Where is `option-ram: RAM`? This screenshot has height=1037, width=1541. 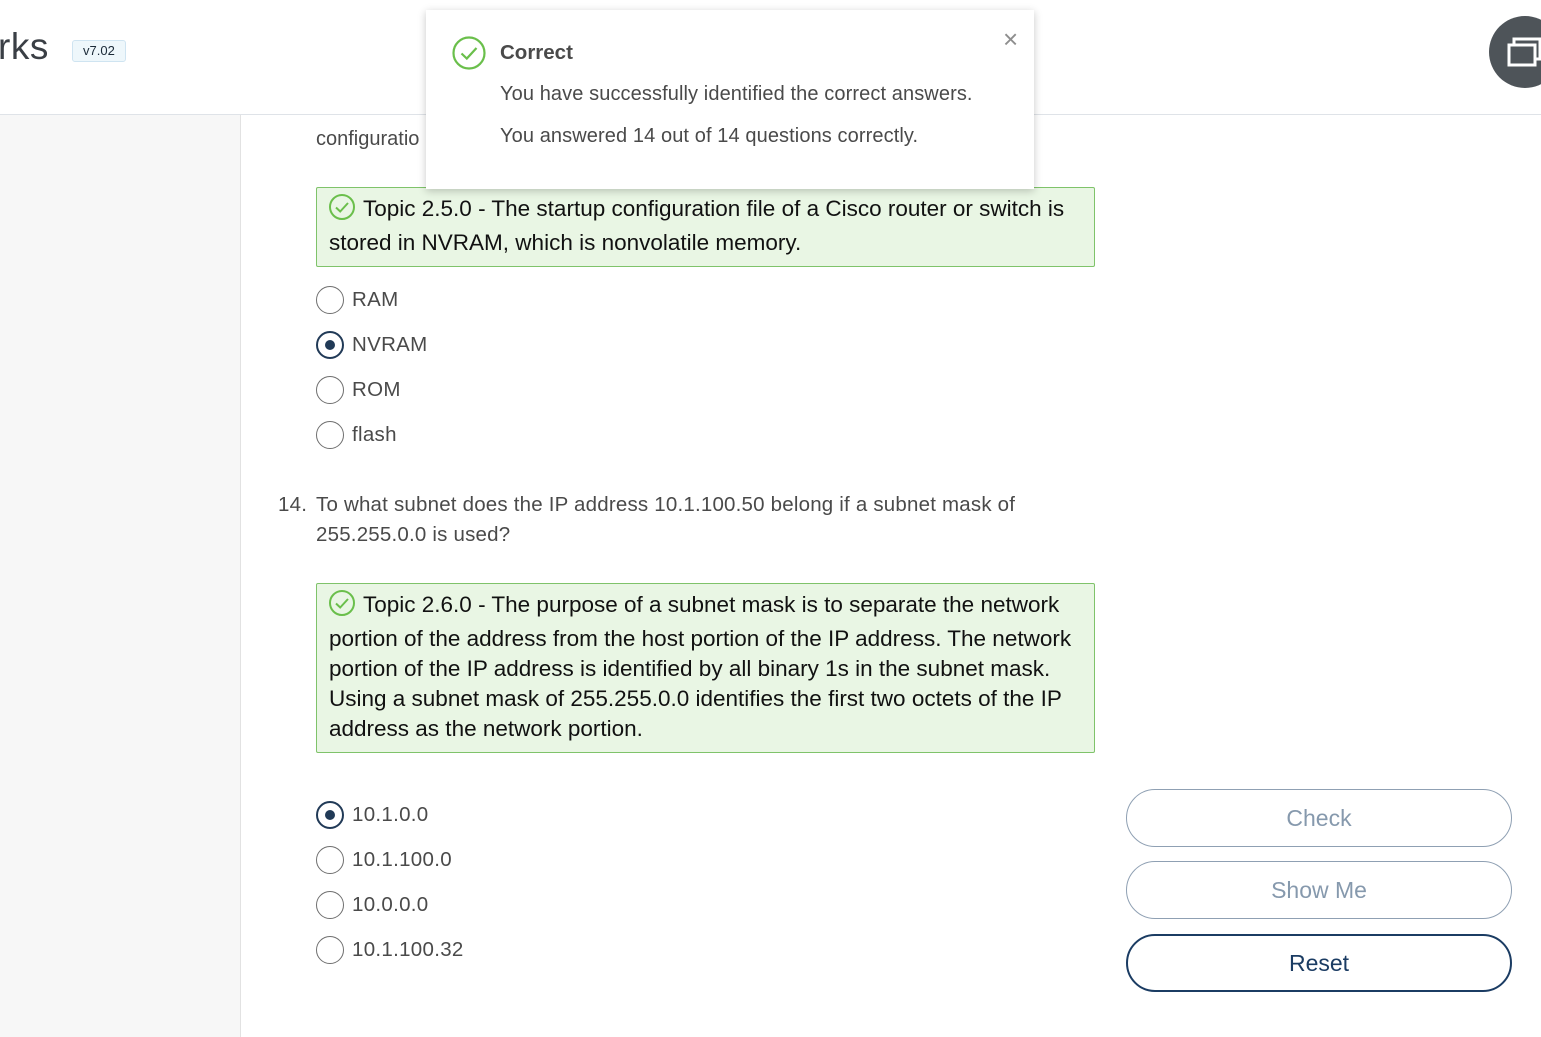 option-ram: RAM is located at coordinates (357, 300).